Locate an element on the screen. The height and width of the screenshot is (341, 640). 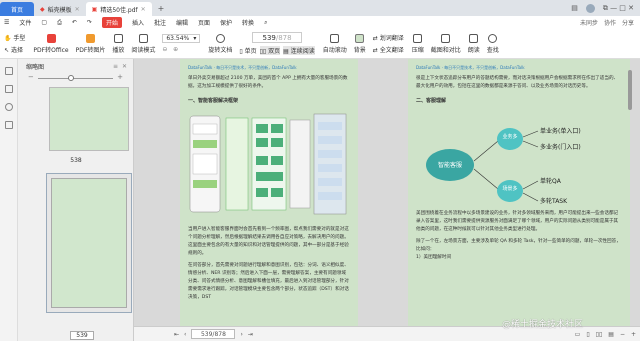
running-header: DataFunTalk · 每日不只是技术，不只是创新，DataFunTalk is located at coordinates (242, 67).